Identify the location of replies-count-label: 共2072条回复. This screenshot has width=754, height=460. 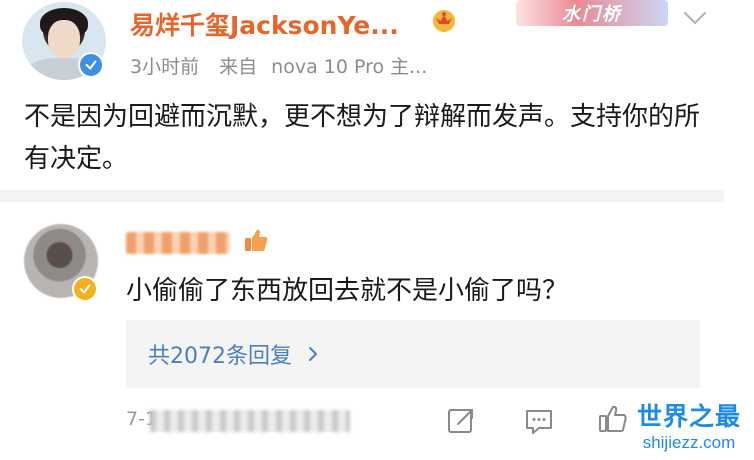
(220, 356).